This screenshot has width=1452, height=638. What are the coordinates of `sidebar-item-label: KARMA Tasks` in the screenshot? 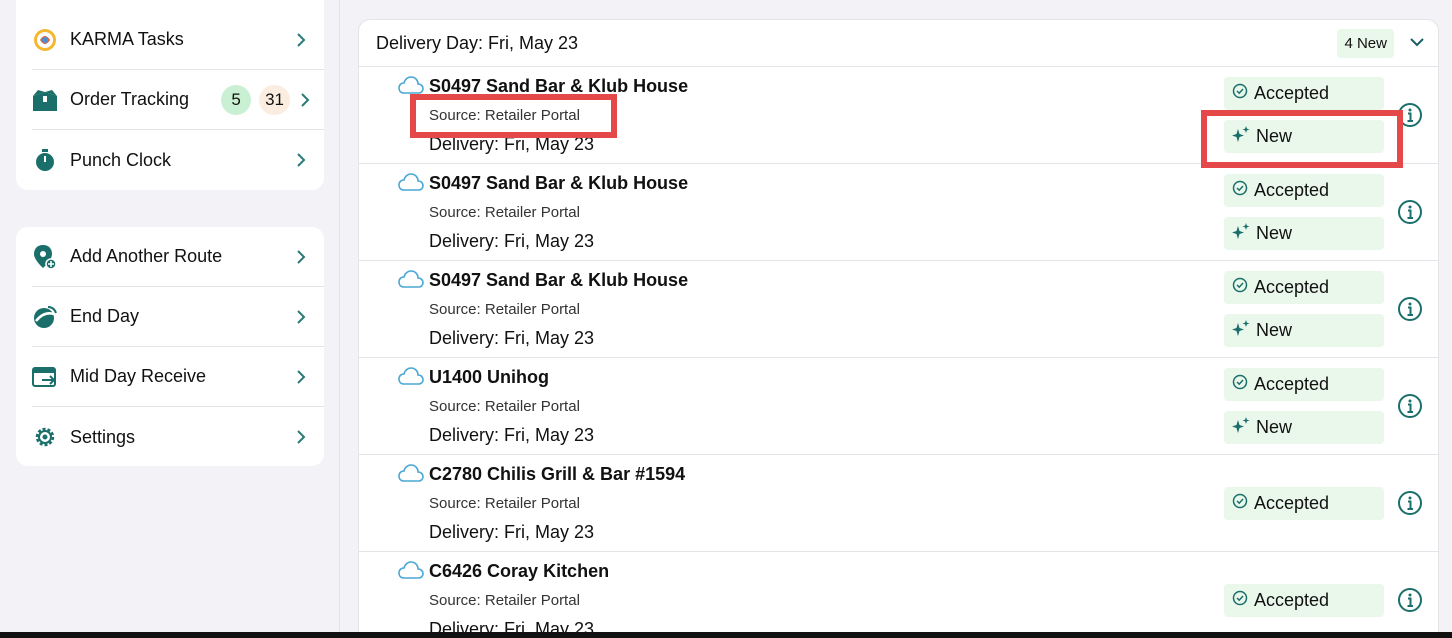 It's located at (127, 39).